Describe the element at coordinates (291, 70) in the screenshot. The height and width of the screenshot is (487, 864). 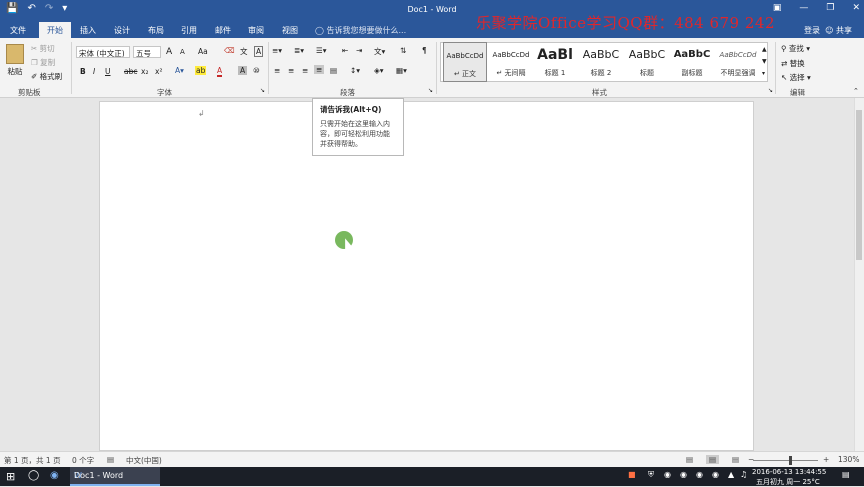
I see `align-center-icon: ≡` at that location.